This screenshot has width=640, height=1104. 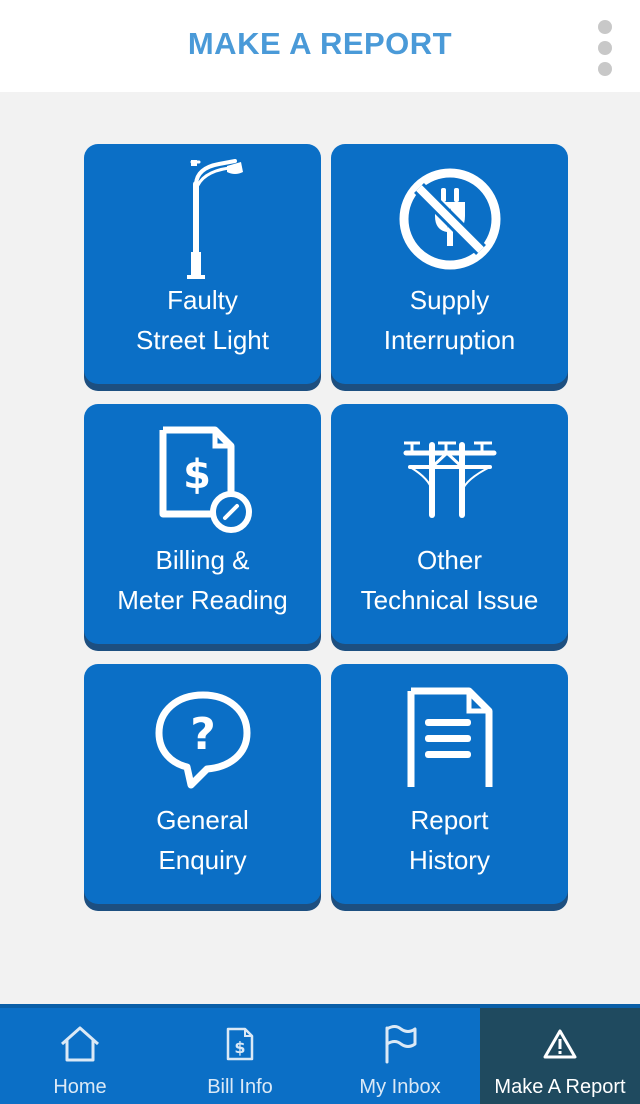 I want to click on other-technical-issue-button: Other Technical Issue, so click(x=449, y=524).